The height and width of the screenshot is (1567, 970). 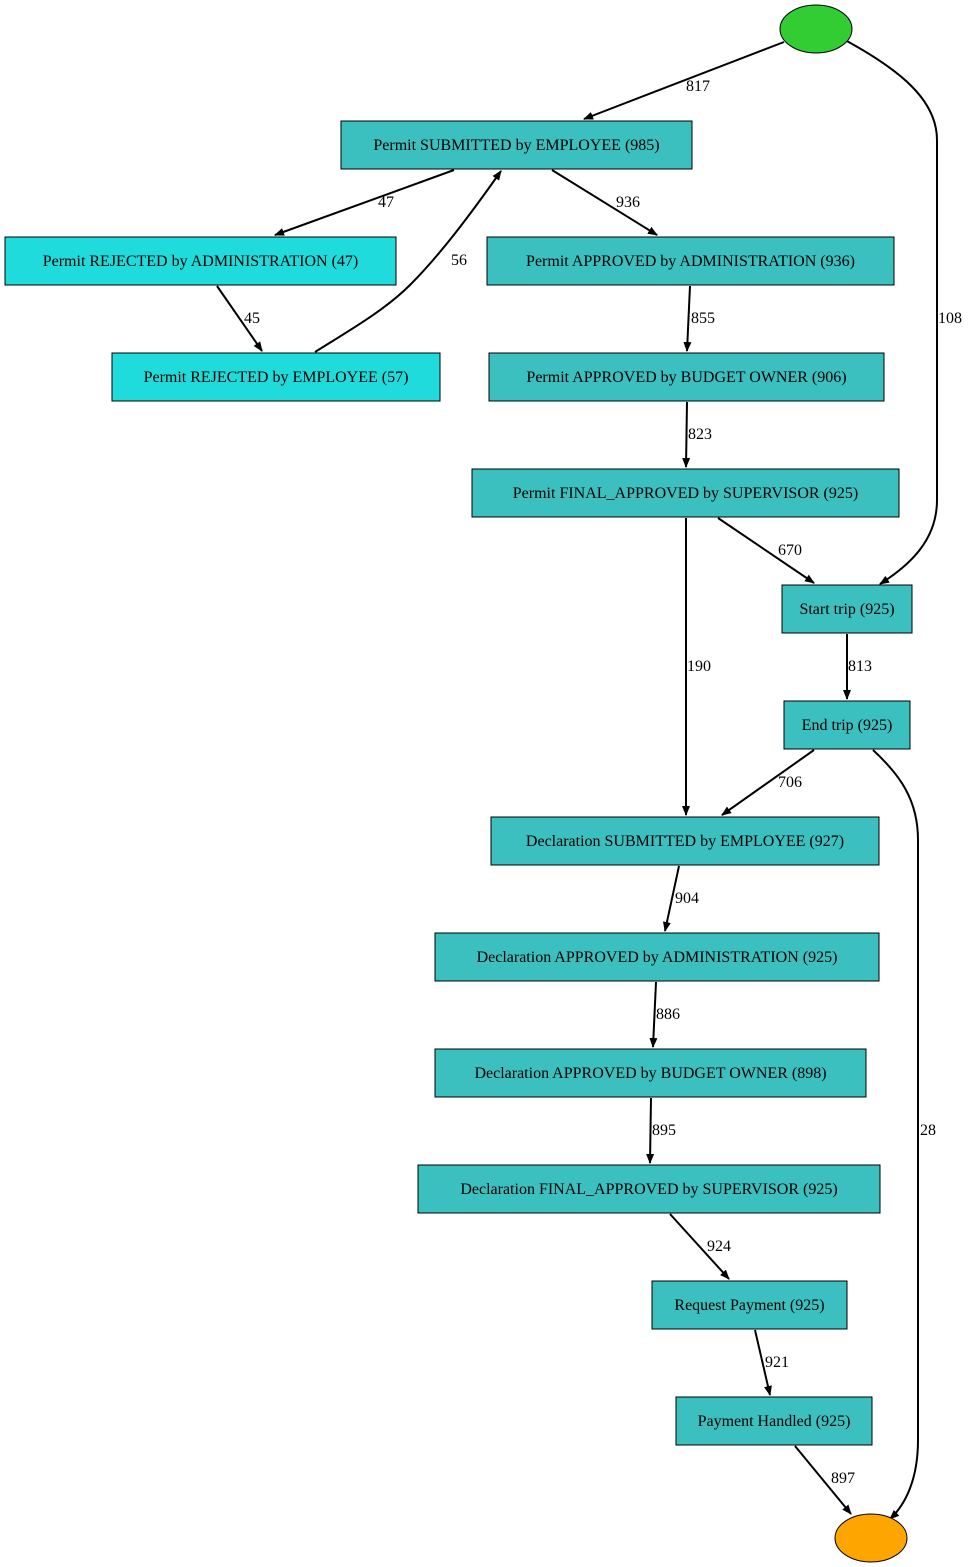 What do you see at coordinates (895, 1134) in the screenshot?
I see `edge-n8-end` at bounding box center [895, 1134].